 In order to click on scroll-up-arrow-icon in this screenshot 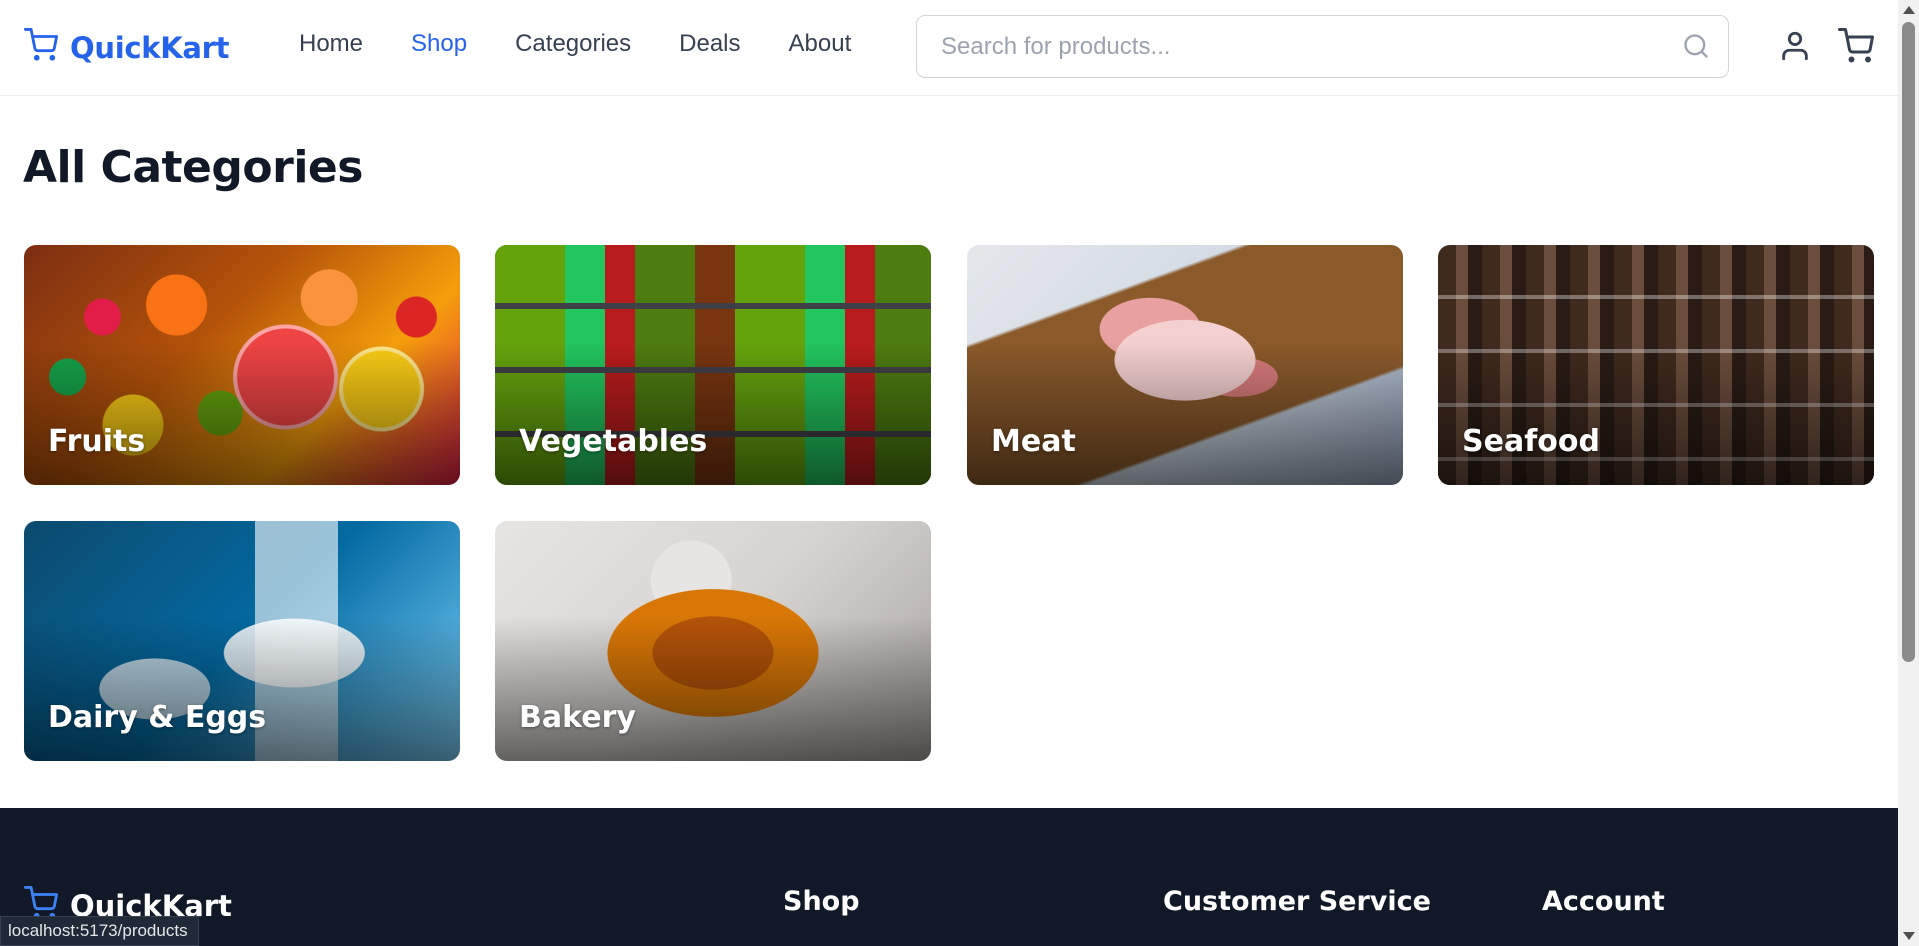, I will do `click(1909, 10)`.